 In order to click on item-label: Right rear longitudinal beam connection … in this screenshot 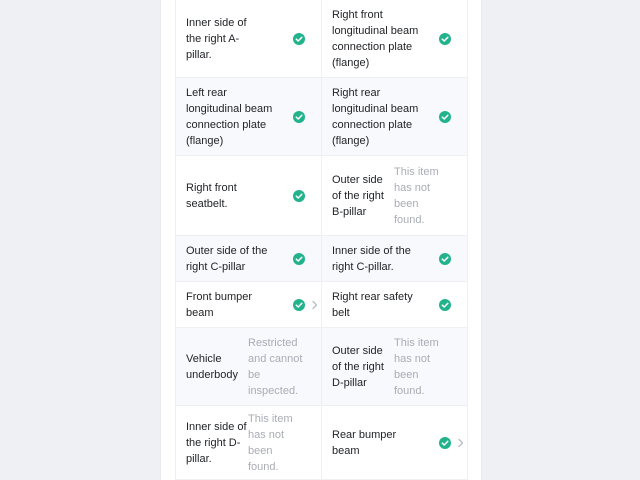, I will do `click(375, 116)`.